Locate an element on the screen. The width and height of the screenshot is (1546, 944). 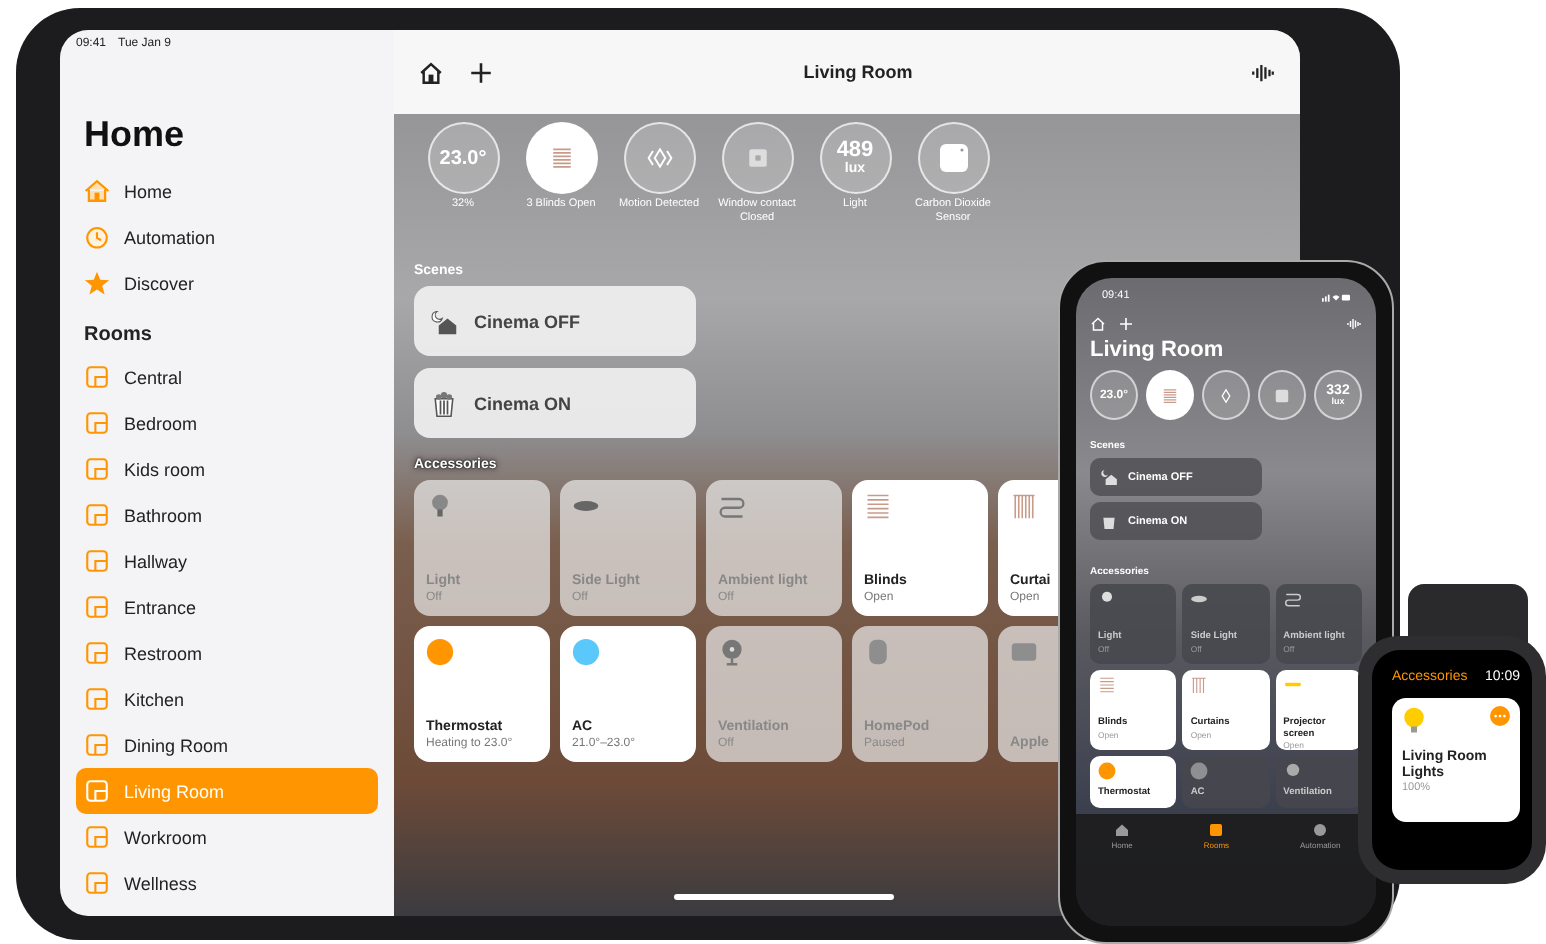
room-item: Restroom is located at coordinates (227, 653).